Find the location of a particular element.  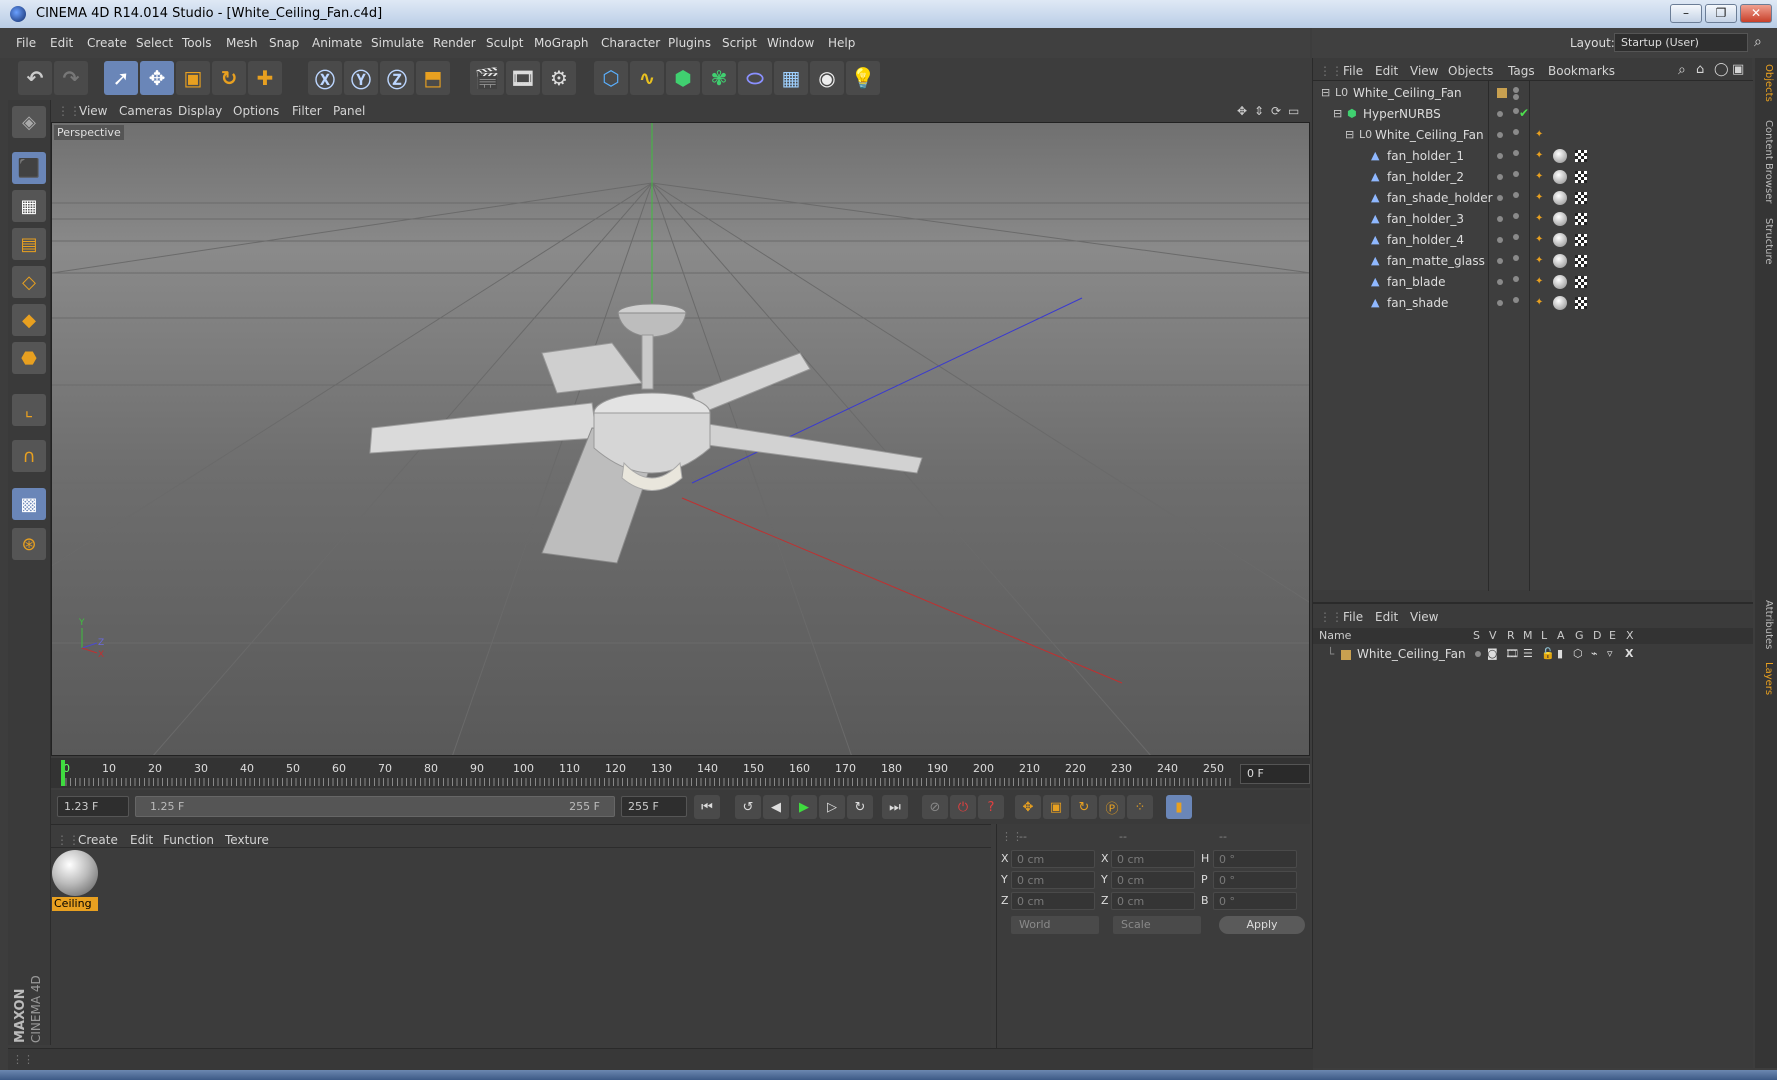

viewport-menu-panel: Panel is located at coordinates (349, 111).